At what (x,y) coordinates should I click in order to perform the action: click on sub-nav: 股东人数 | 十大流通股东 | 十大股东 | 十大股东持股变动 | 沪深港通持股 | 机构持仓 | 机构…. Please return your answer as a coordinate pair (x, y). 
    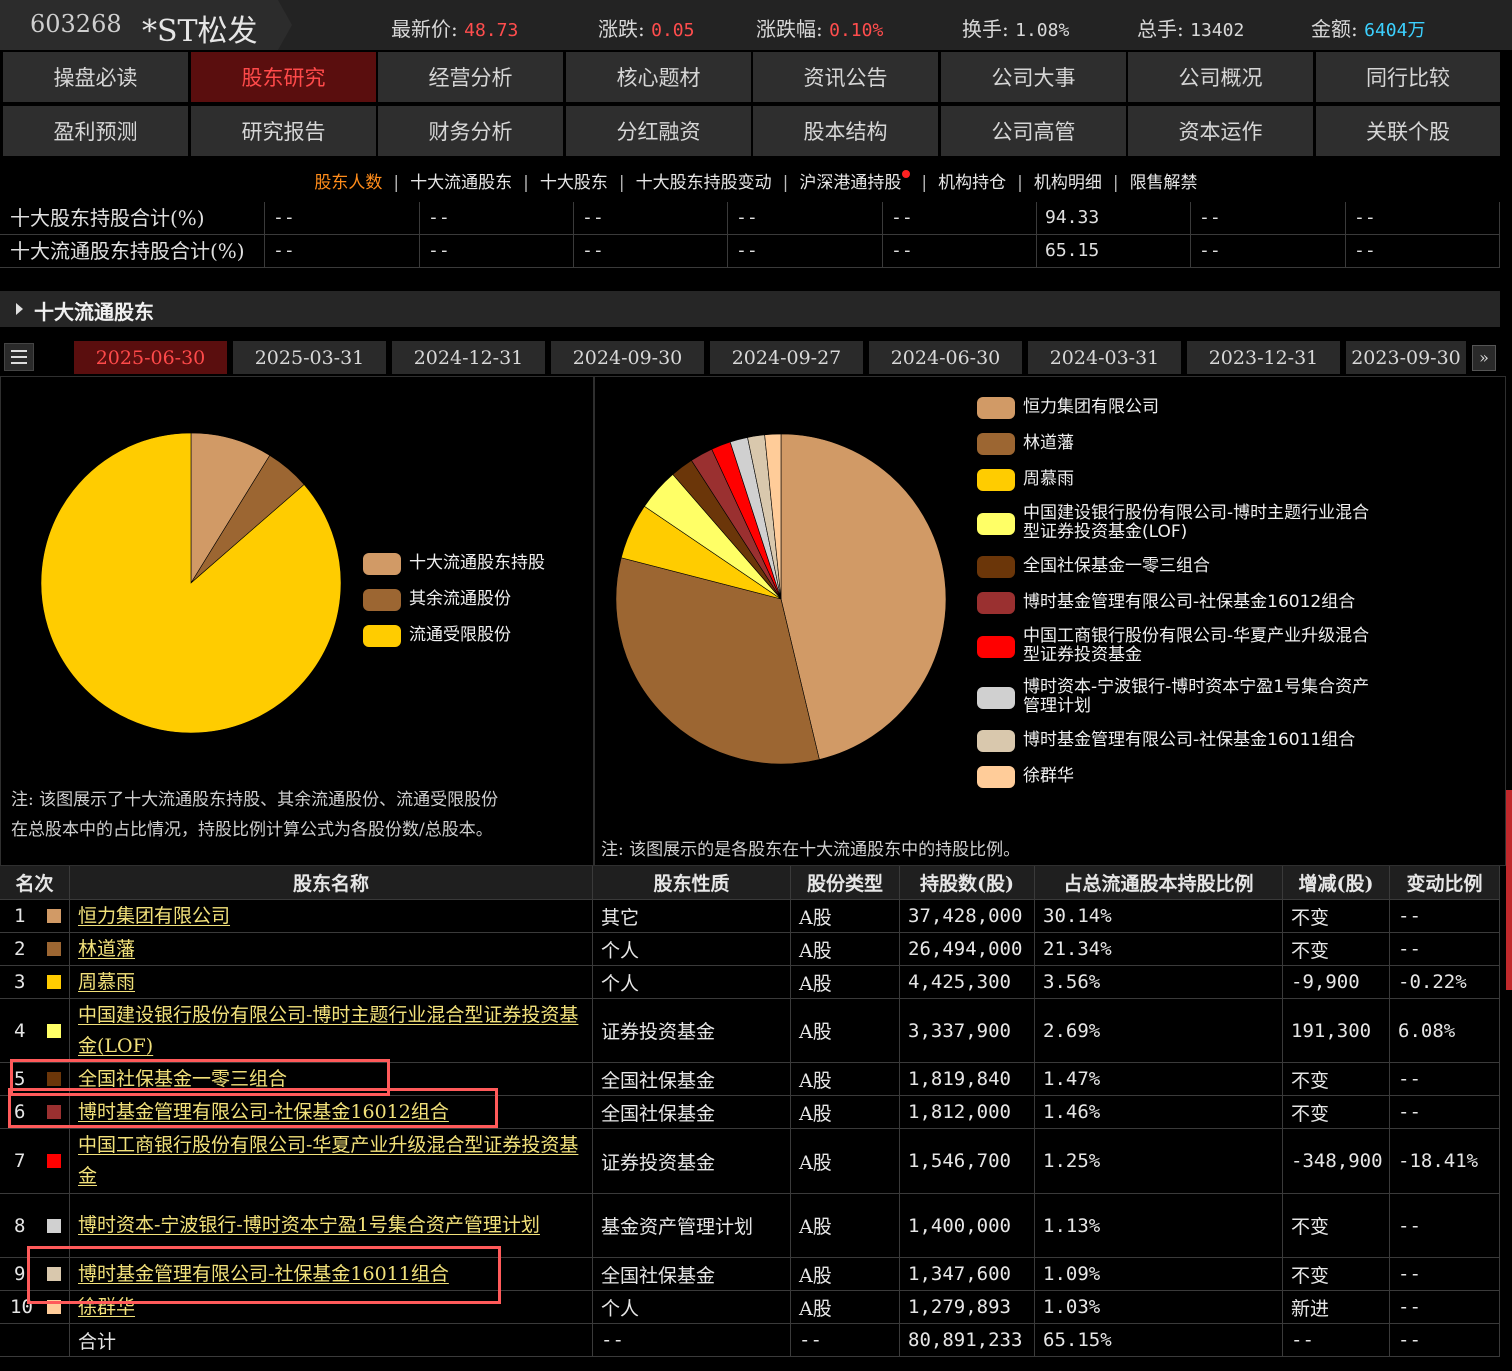
    Looking at the image, I should click on (756, 184).